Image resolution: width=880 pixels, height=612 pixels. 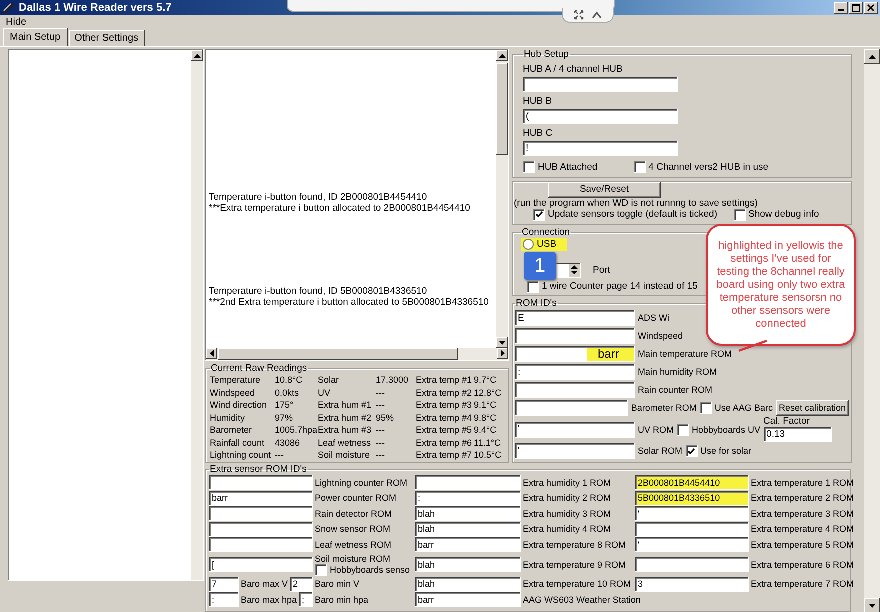 I want to click on reading-value: 175°, so click(x=285, y=405).